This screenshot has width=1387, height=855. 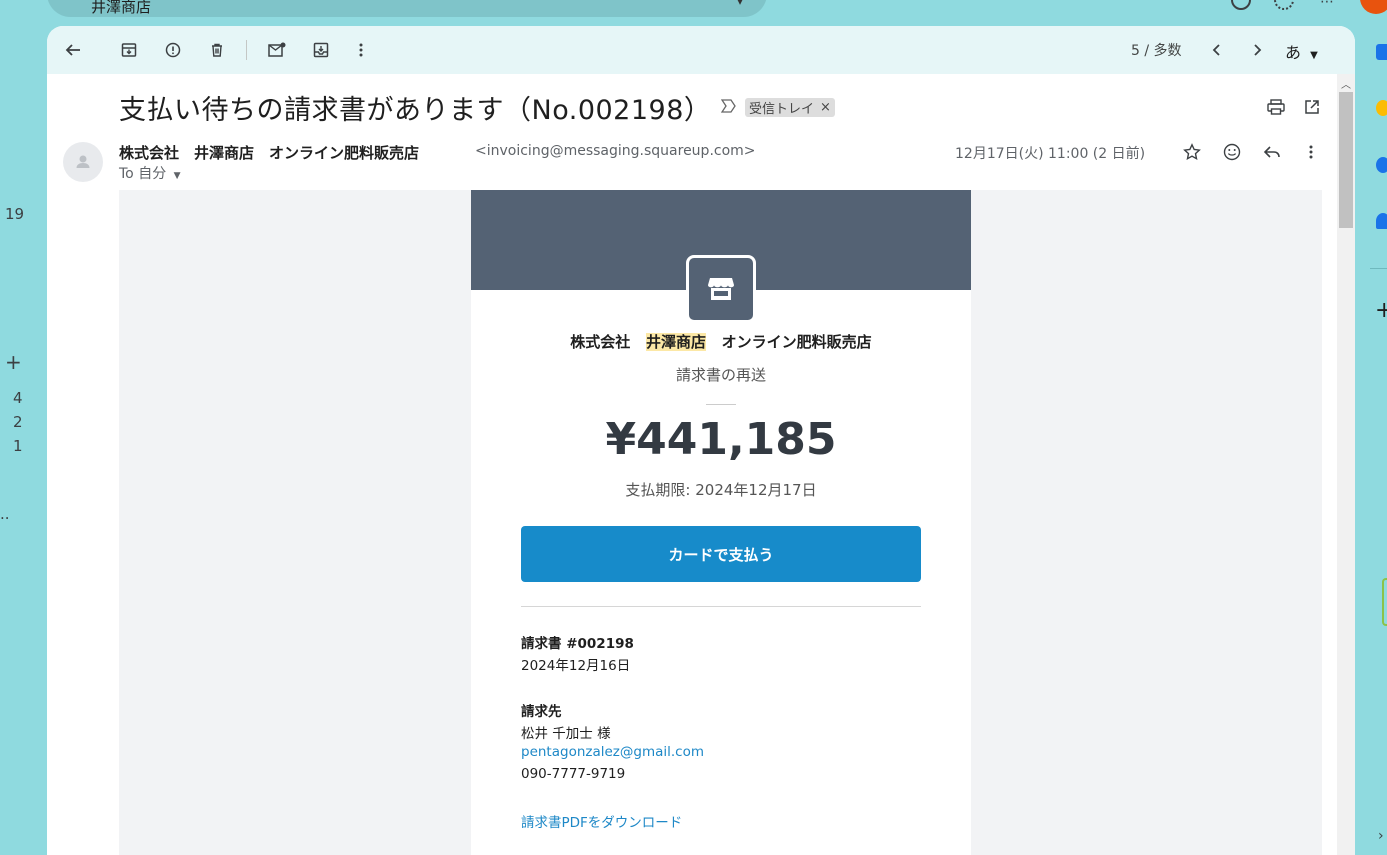 I want to click on gutter-count: 19, so click(x=15, y=214).